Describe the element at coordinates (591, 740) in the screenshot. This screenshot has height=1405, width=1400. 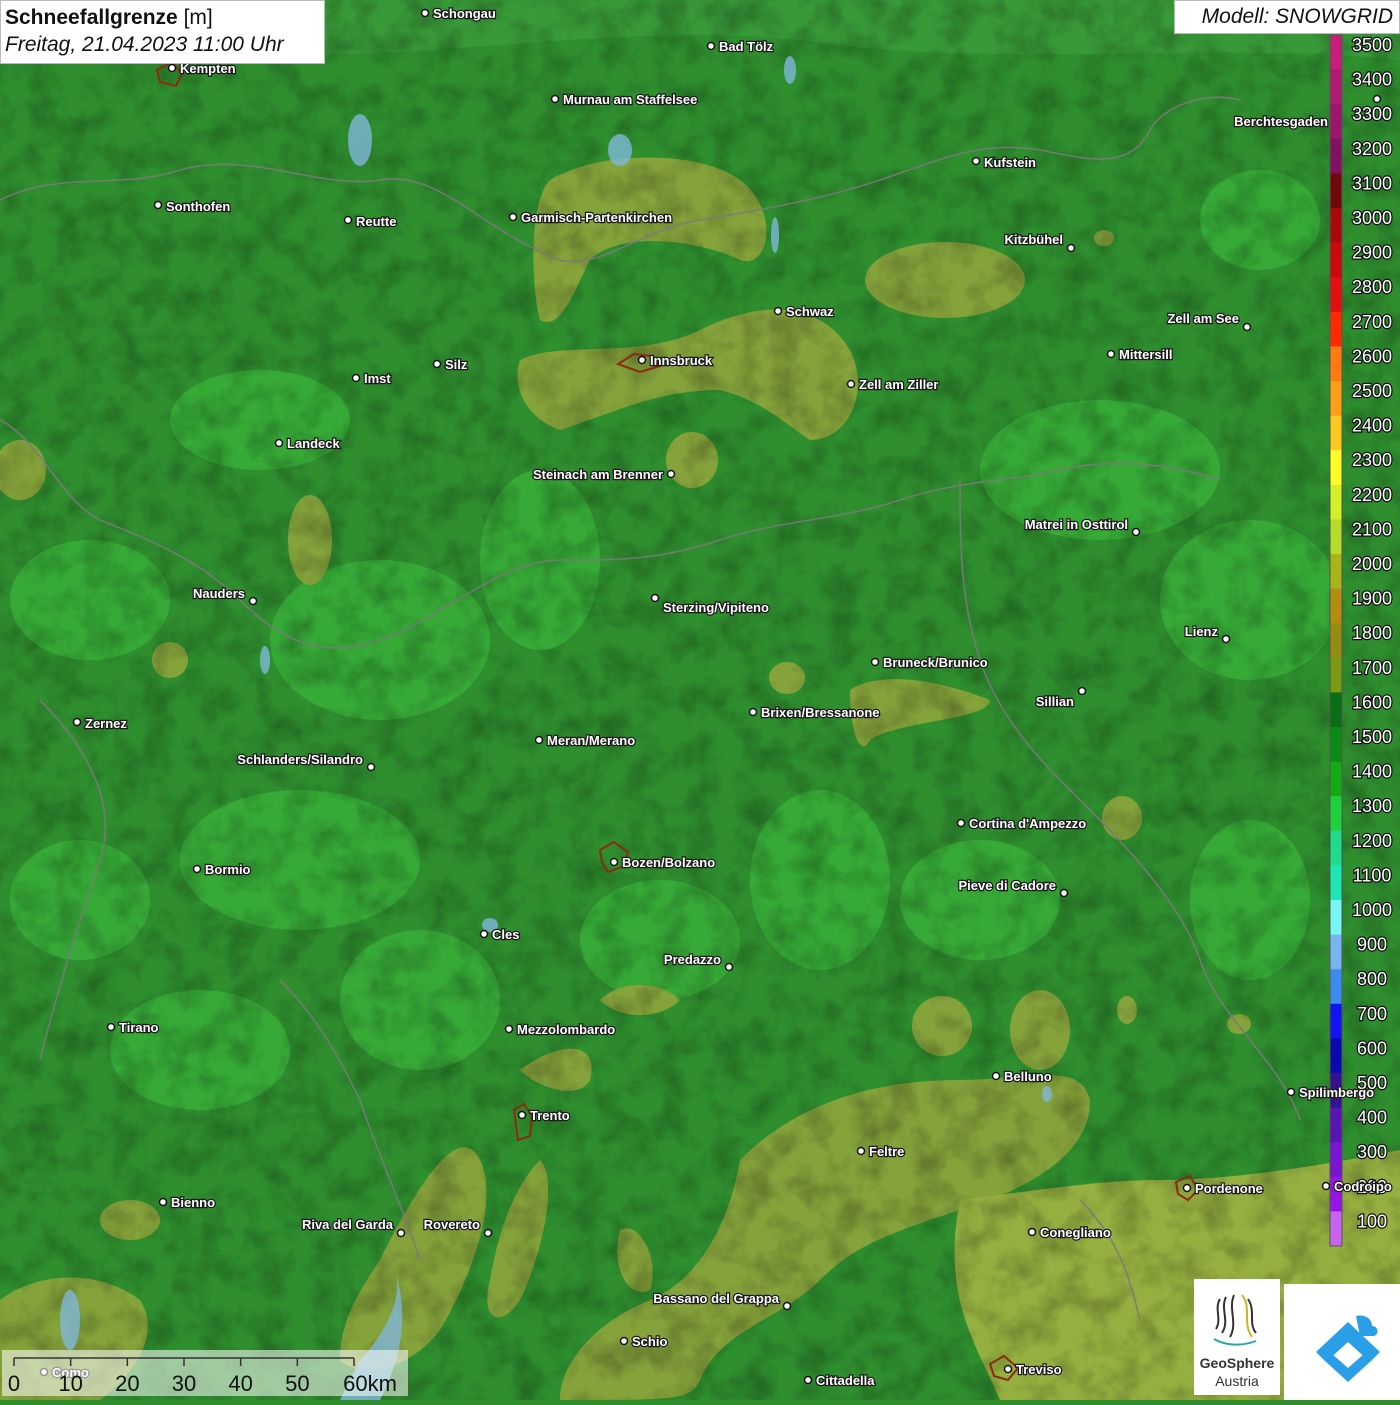
I see `city-label: Meran/Merano` at that location.